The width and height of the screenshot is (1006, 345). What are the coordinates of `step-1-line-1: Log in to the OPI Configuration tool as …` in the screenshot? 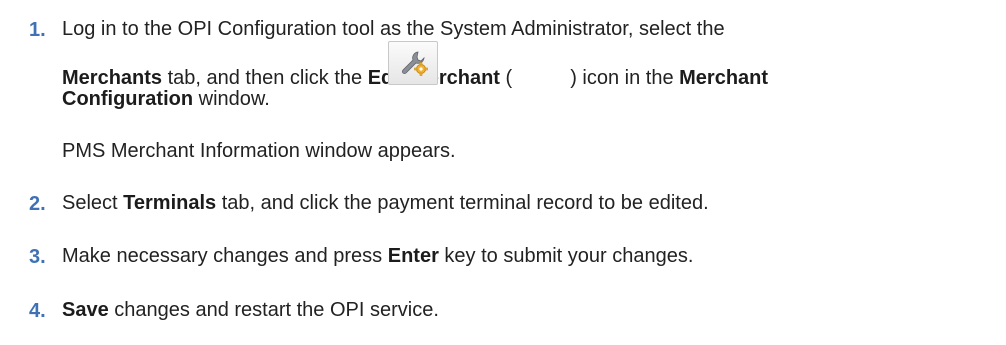 It's located at (393, 29).